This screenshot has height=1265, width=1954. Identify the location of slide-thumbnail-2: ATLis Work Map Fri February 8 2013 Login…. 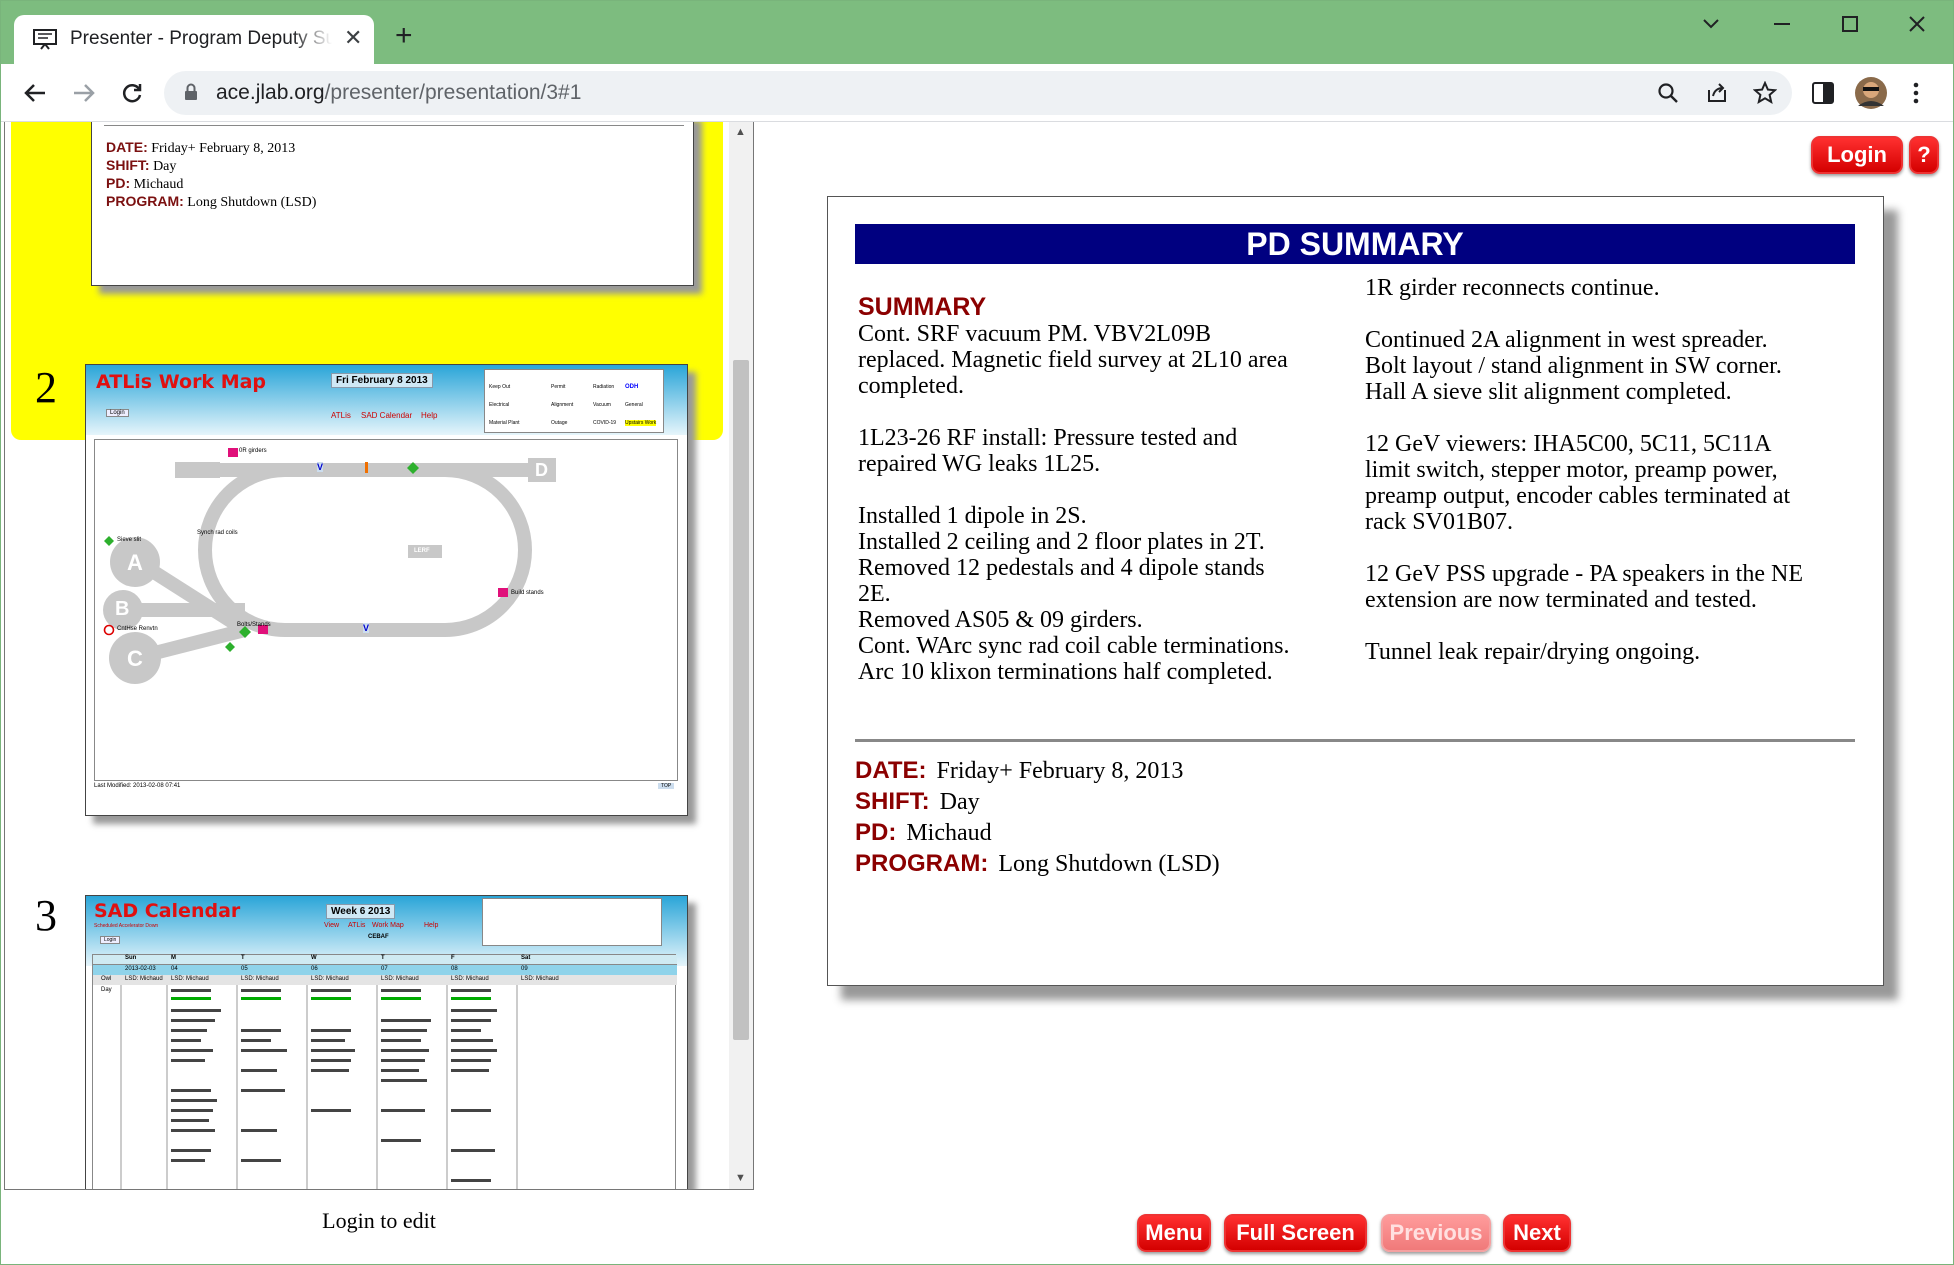
(386, 590).